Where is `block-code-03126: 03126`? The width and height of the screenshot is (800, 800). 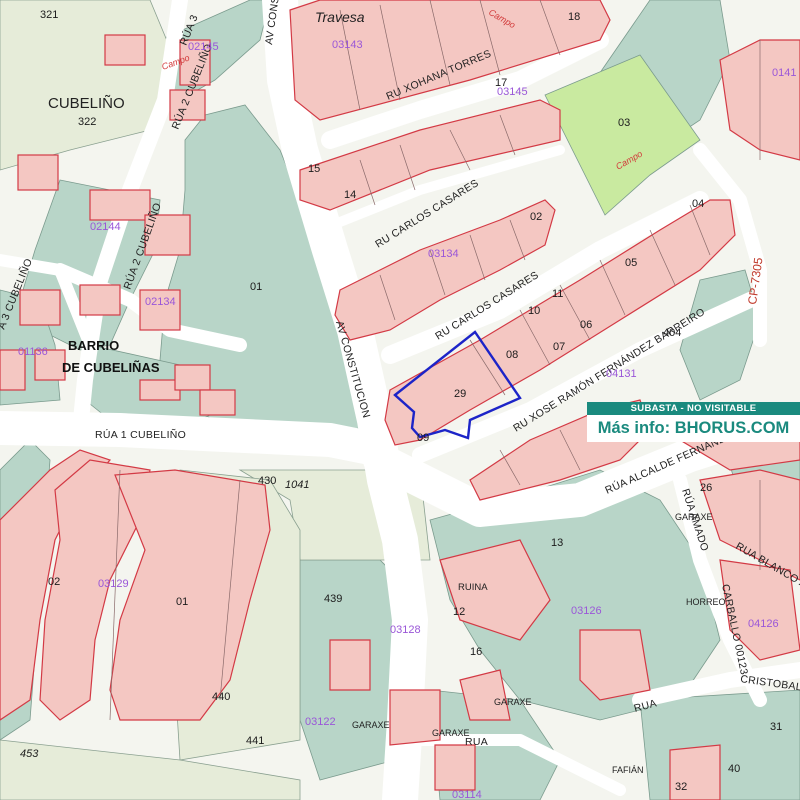
block-code-03126: 03126 is located at coordinates (586, 611).